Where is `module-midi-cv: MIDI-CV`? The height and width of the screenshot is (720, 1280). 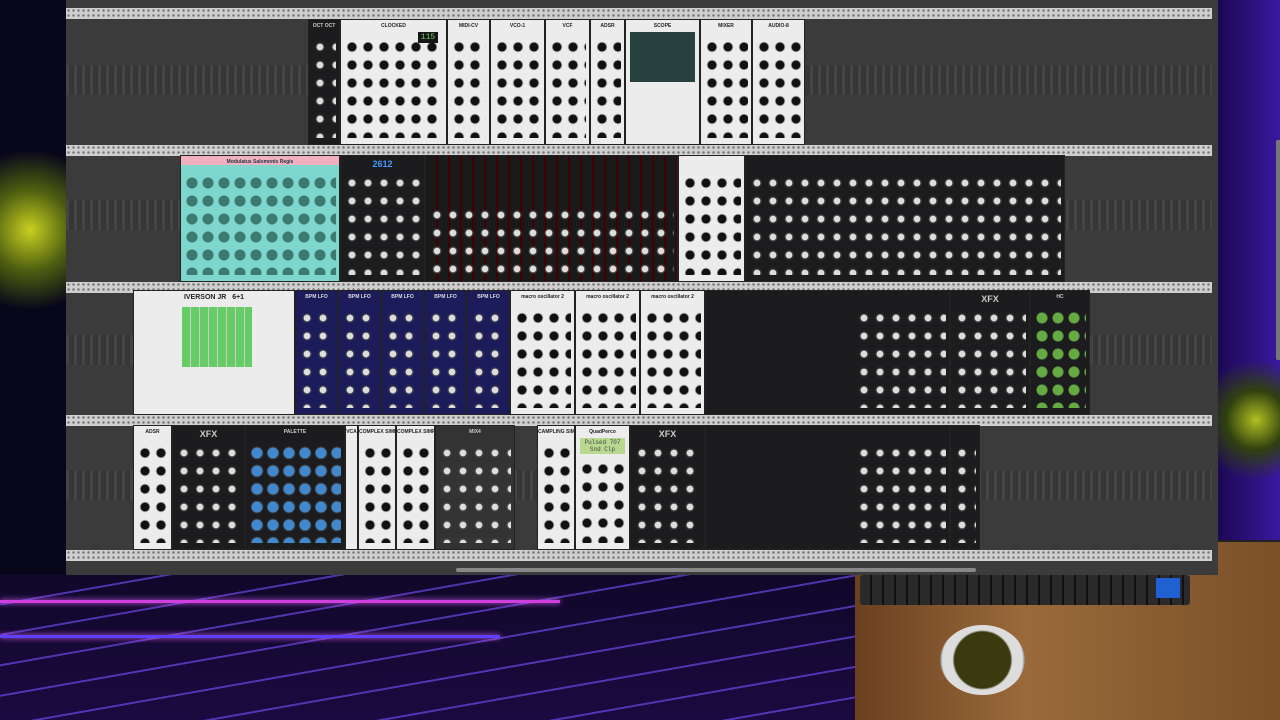 module-midi-cv: MIDI-CV is located at coordinates (468, 82).